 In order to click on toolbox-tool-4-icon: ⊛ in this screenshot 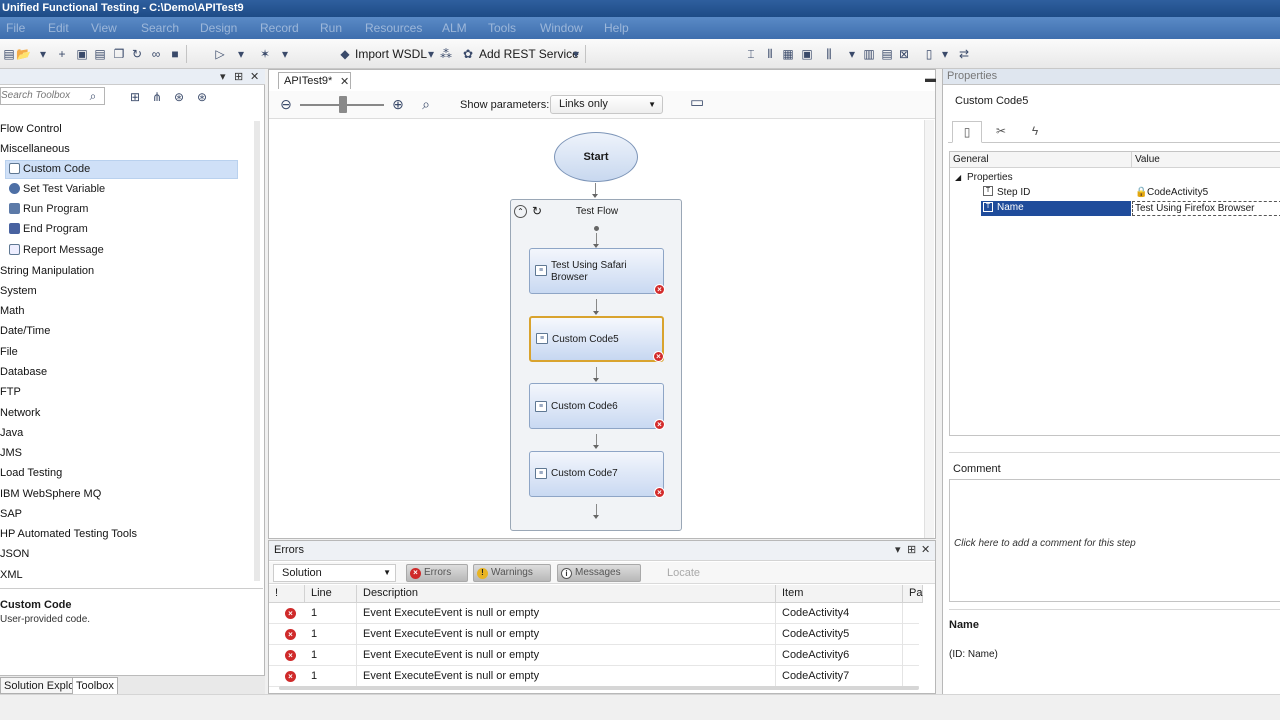, I will do `click(202, 97)`.